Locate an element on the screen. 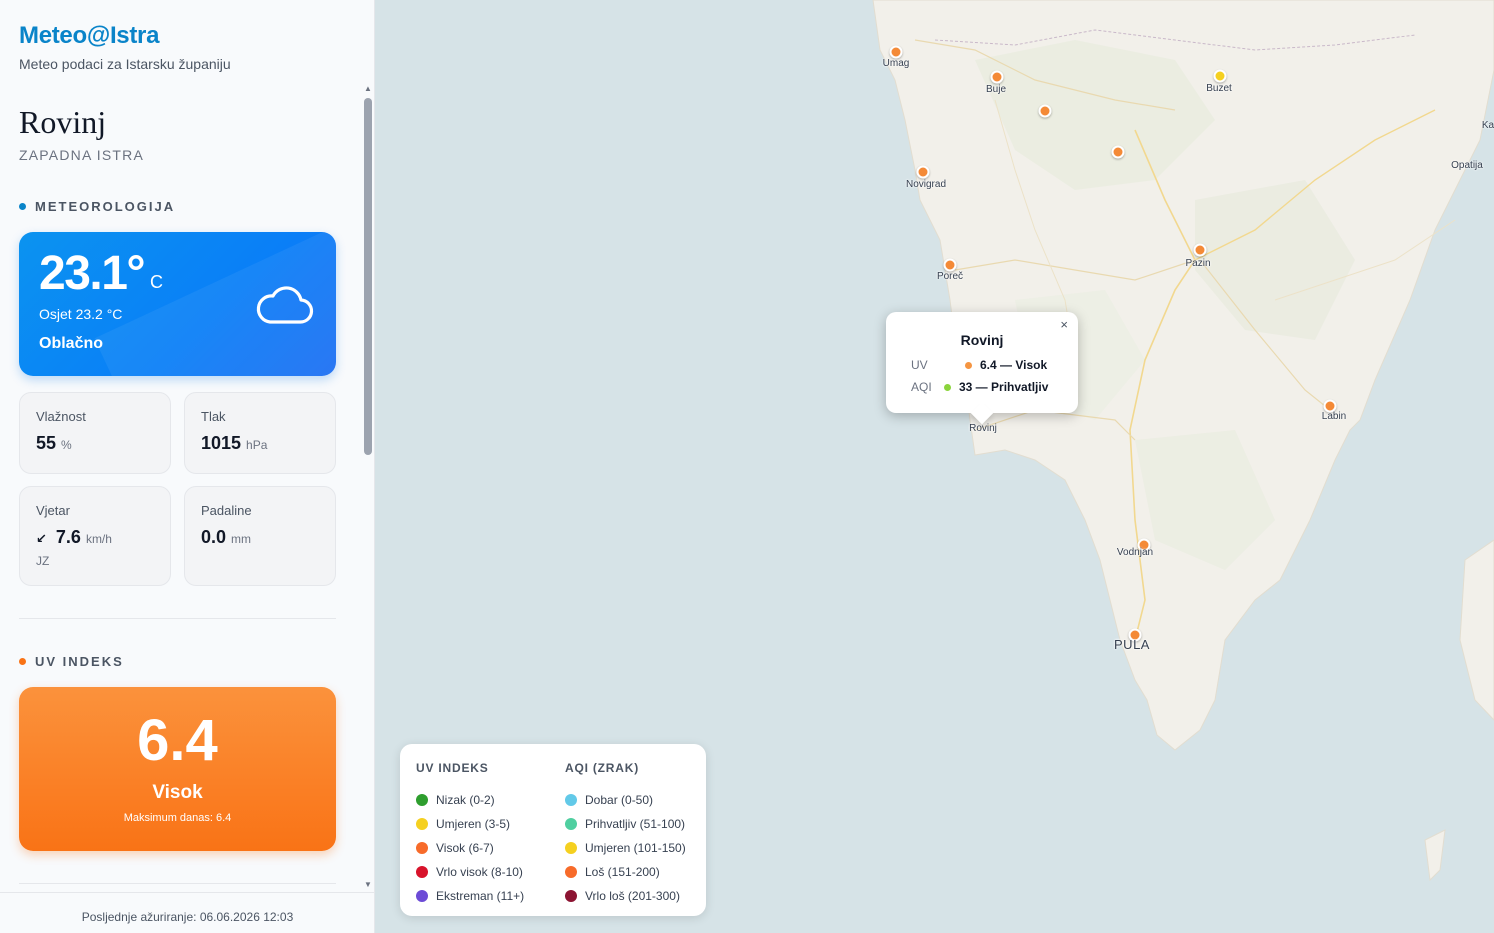  brand-subtitle: Meteo podaci za Istarsku županiju is located at coordinates (125, 64).